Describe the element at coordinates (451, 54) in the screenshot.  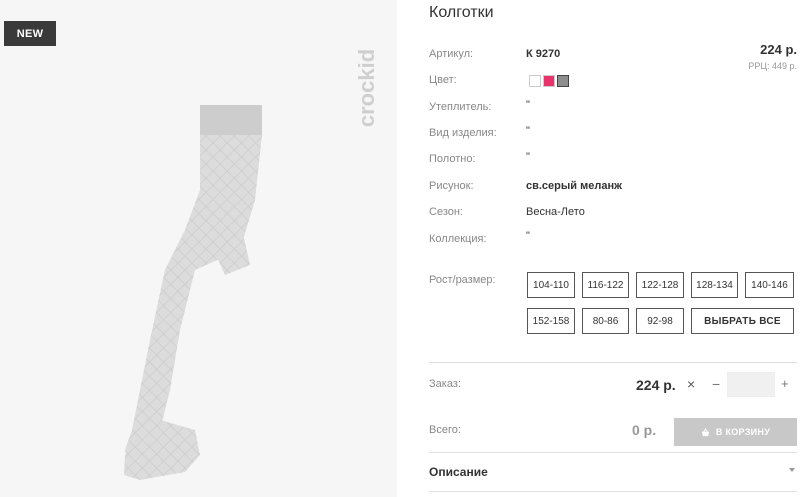
I see `attr-label-article: Артикул:` at that location.